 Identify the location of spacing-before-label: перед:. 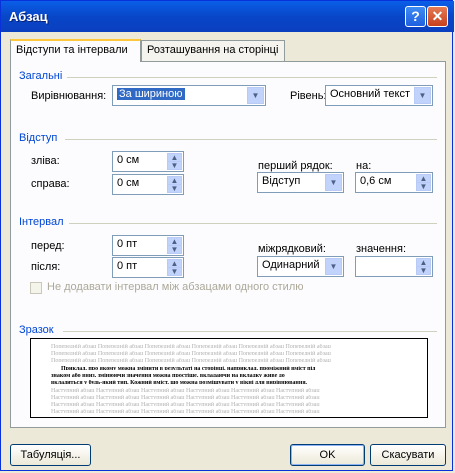
(48, 246).